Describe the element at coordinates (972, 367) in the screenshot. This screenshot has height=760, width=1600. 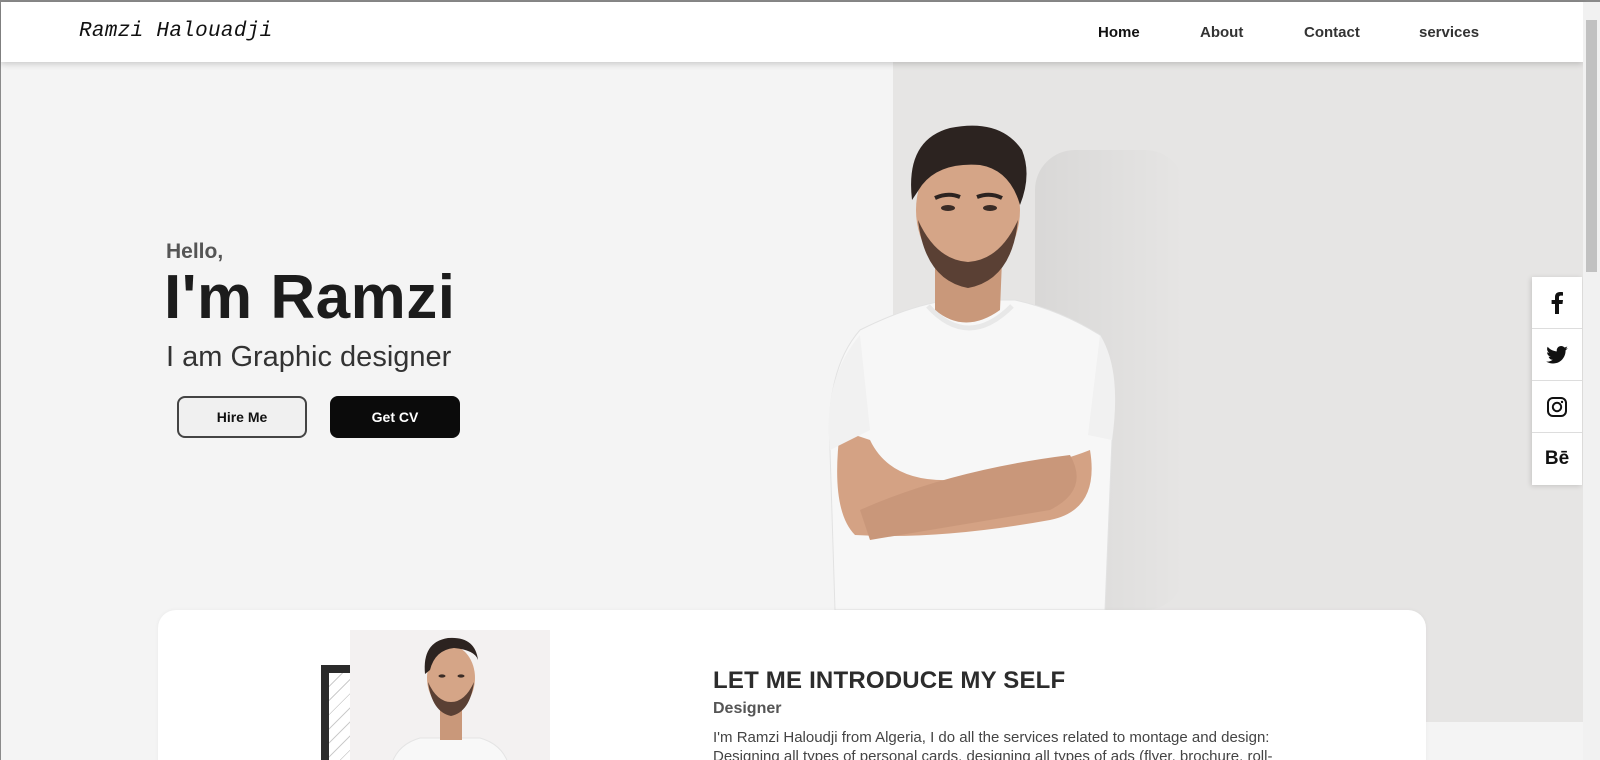
I see `hero-portrait` at that location.